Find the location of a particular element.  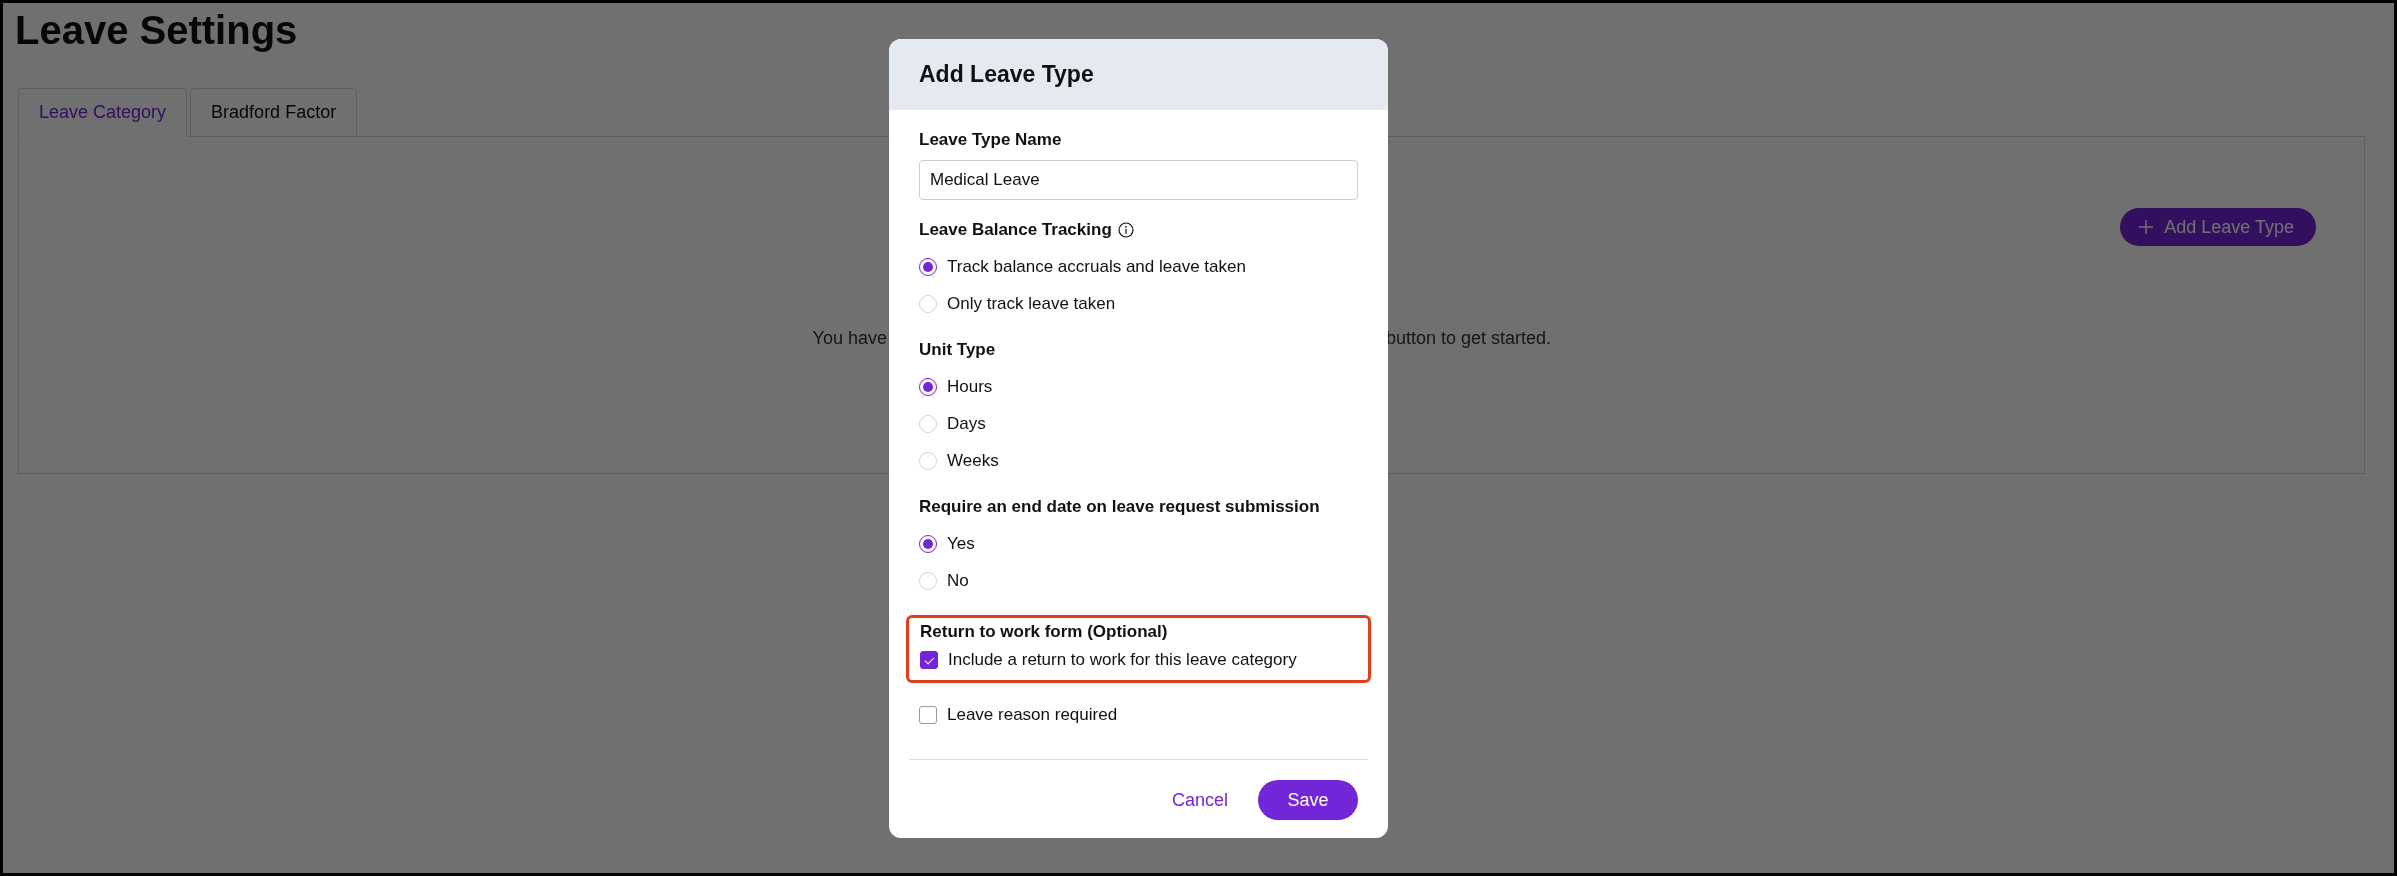

field-label: Return to work form (Optional) is located at coordinates (1044, 632).